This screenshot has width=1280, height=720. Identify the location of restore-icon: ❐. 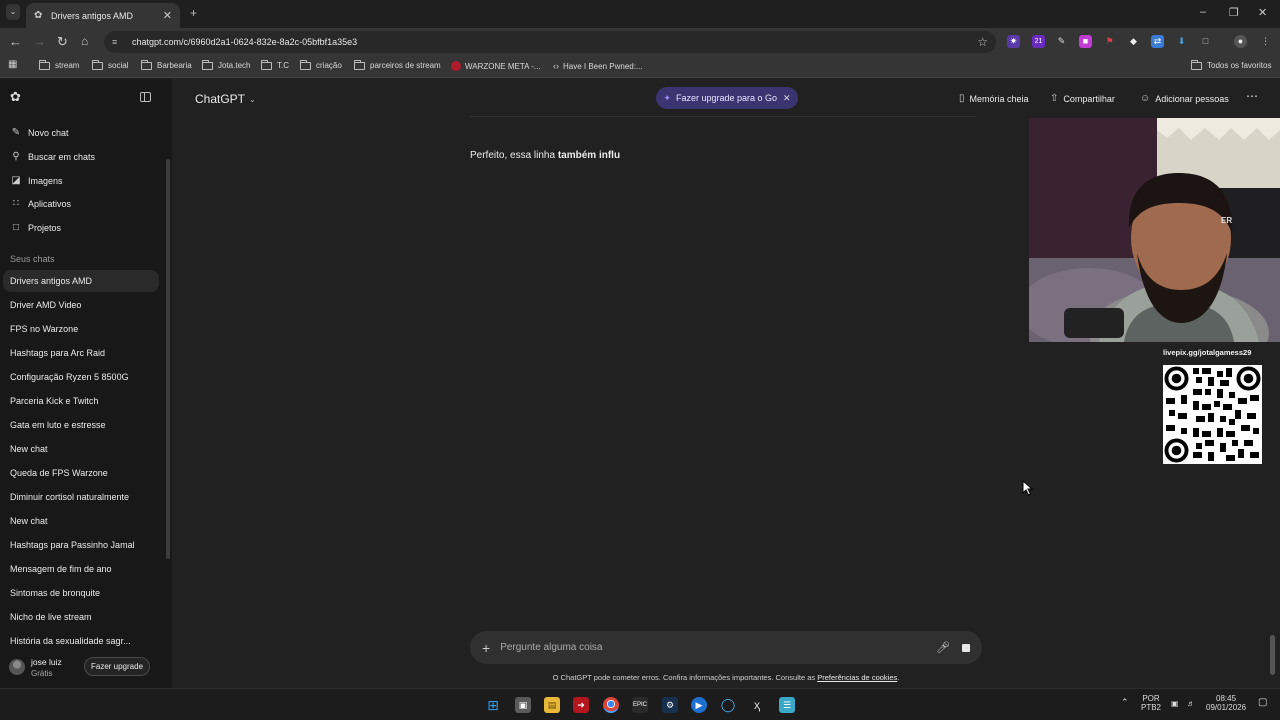
(1234, 12).